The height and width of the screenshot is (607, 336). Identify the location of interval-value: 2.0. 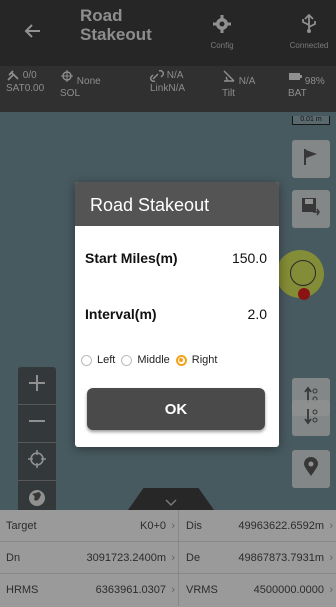
(257, 314).